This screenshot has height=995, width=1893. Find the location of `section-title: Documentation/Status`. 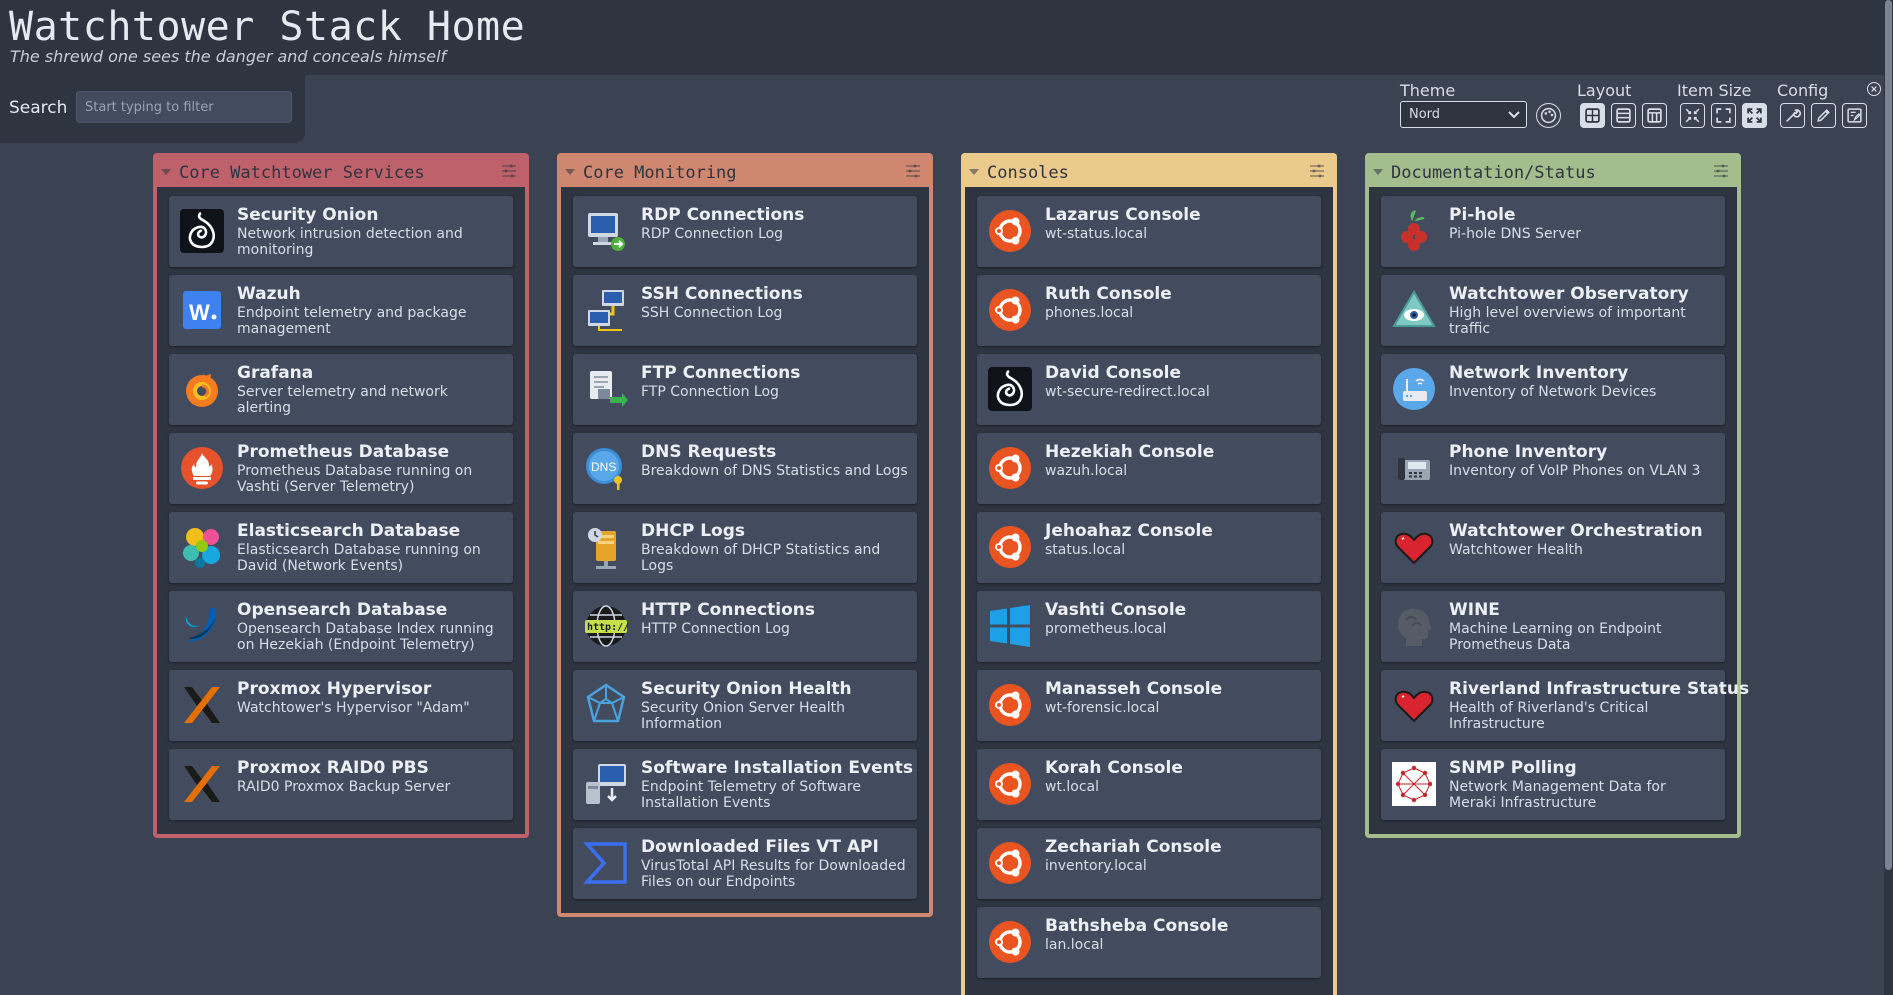

section-title: Documentation/Status is located at coordinates (1493, 173).